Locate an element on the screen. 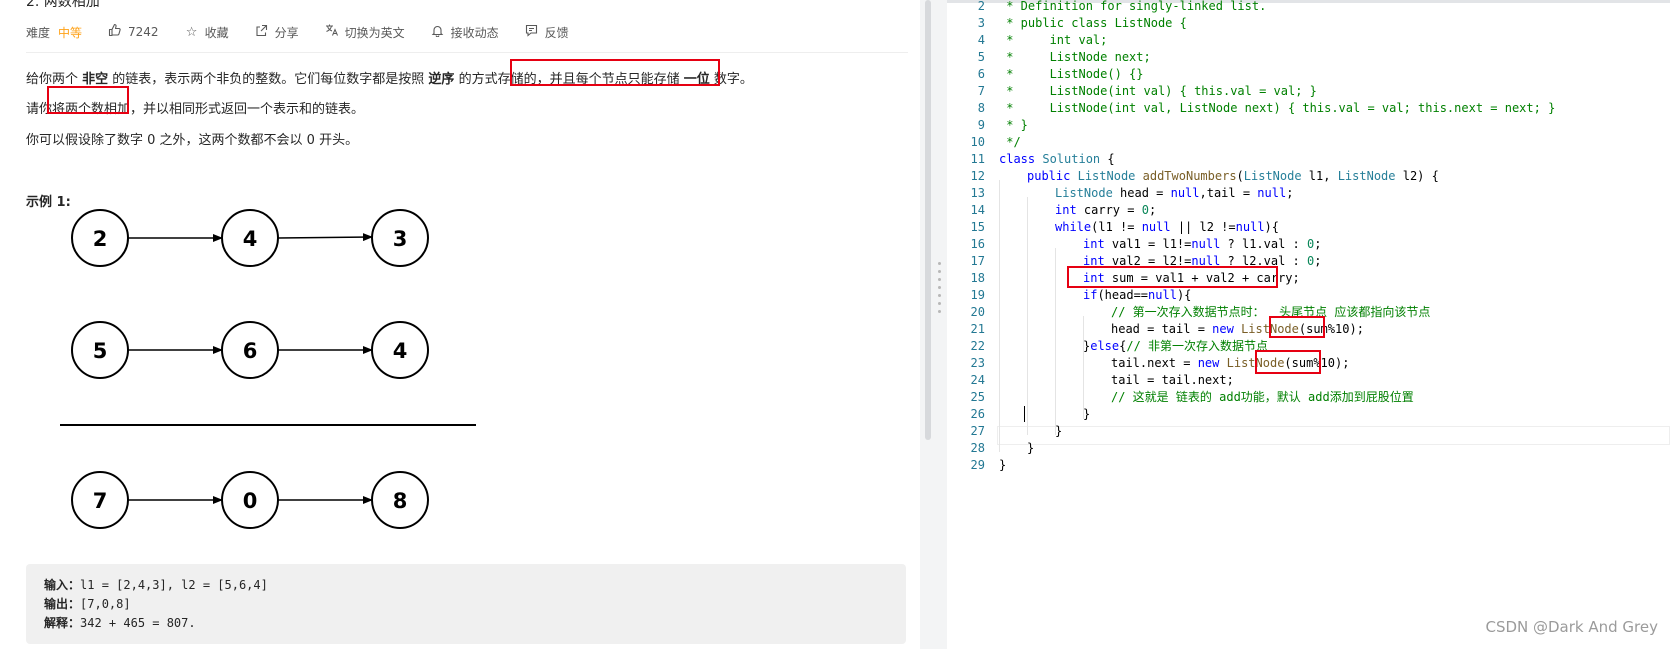  code-line: class Solution { is located at coordinates (1057, 159).